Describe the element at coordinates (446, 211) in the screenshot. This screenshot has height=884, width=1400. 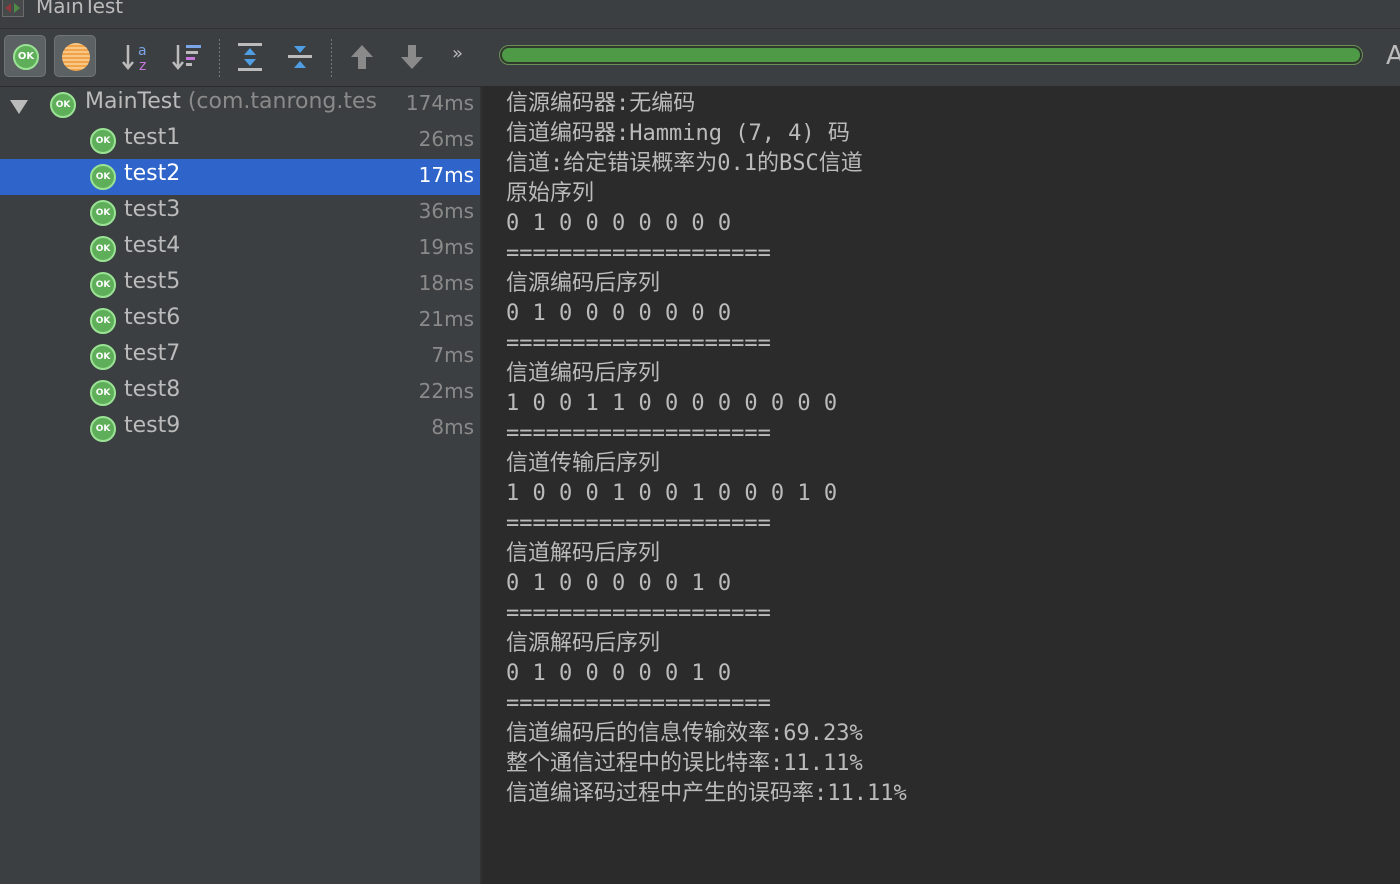
I see `test-duration: 36ms` at that location.